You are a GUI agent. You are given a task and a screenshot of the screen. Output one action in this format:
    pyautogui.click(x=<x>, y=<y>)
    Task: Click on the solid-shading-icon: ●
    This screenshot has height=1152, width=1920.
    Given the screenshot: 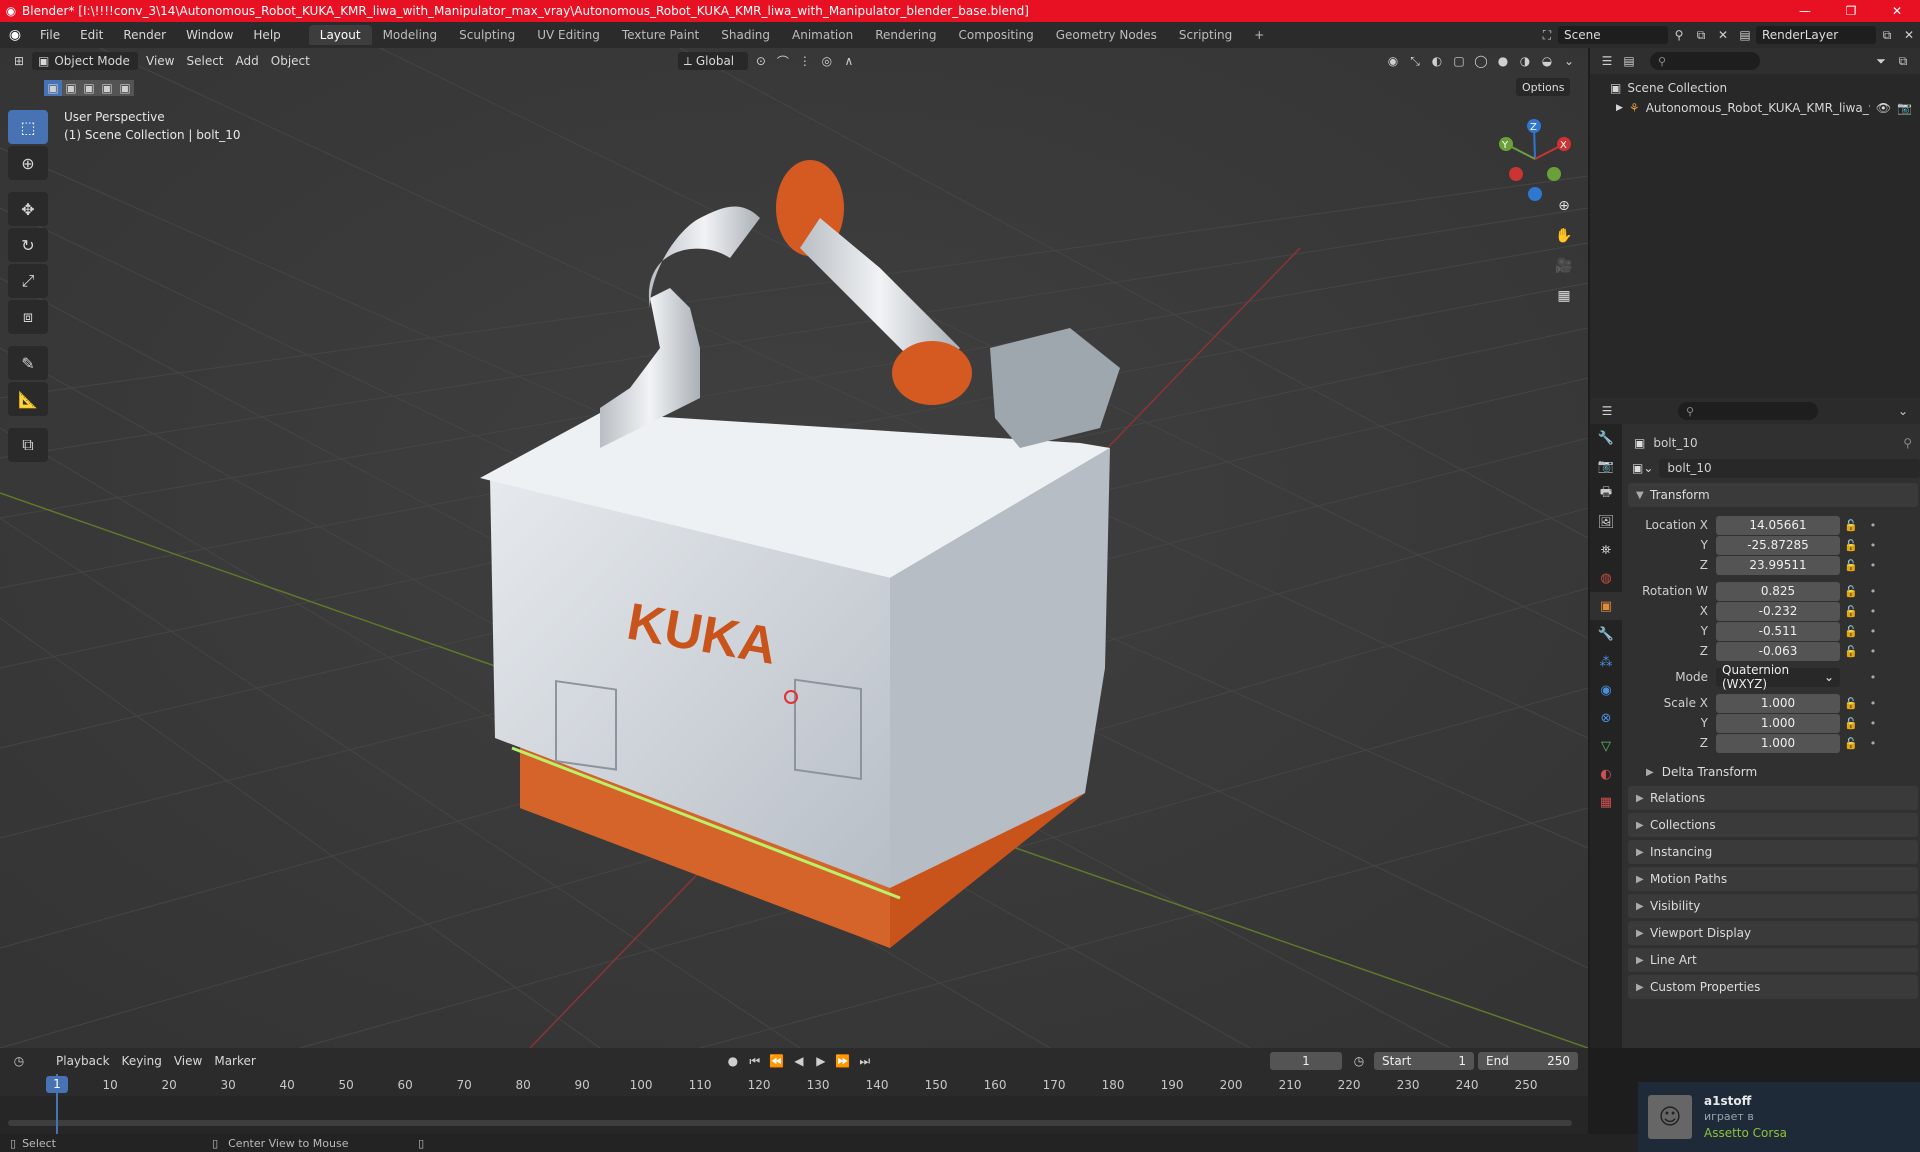 What is the action you would take?
    pyautogui.click(x=1503, y=61)
    